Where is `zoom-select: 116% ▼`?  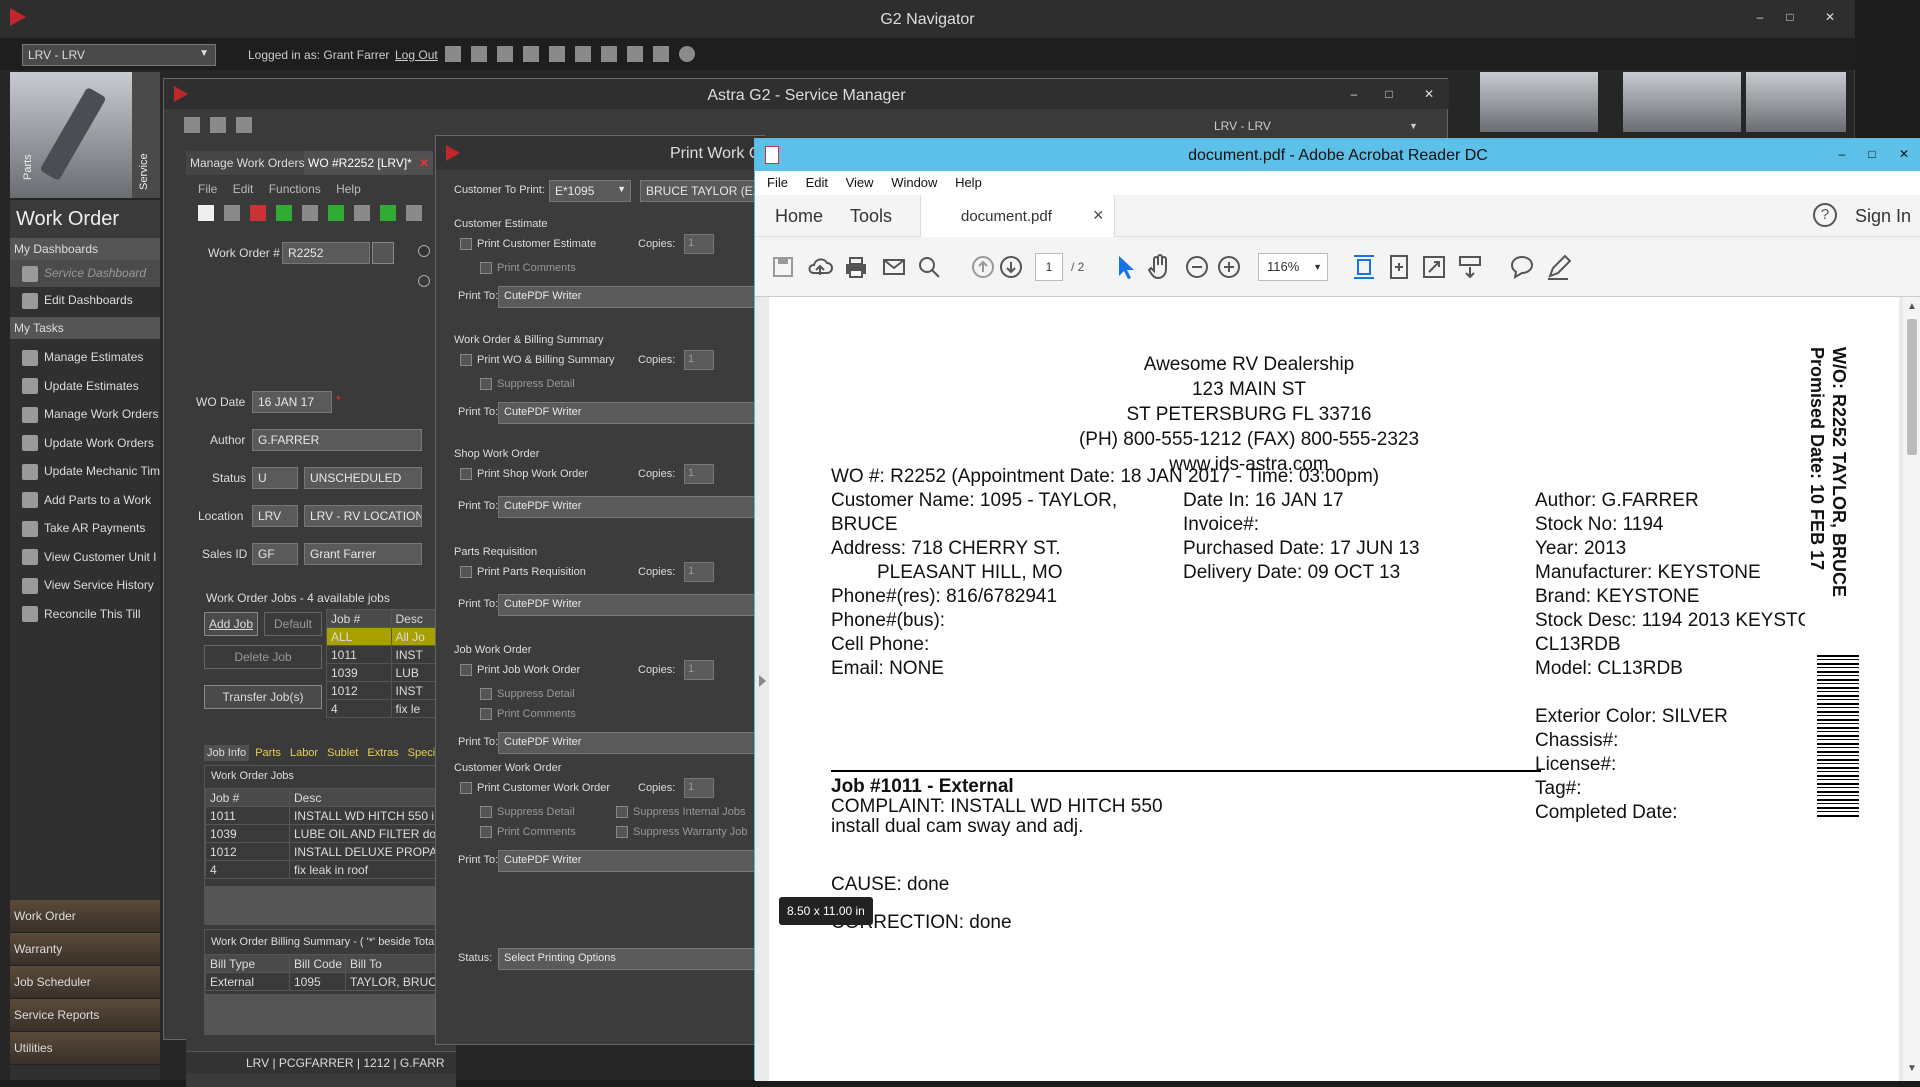 zoom-select: 116% ▼ is located at coordinates (1293, 267).